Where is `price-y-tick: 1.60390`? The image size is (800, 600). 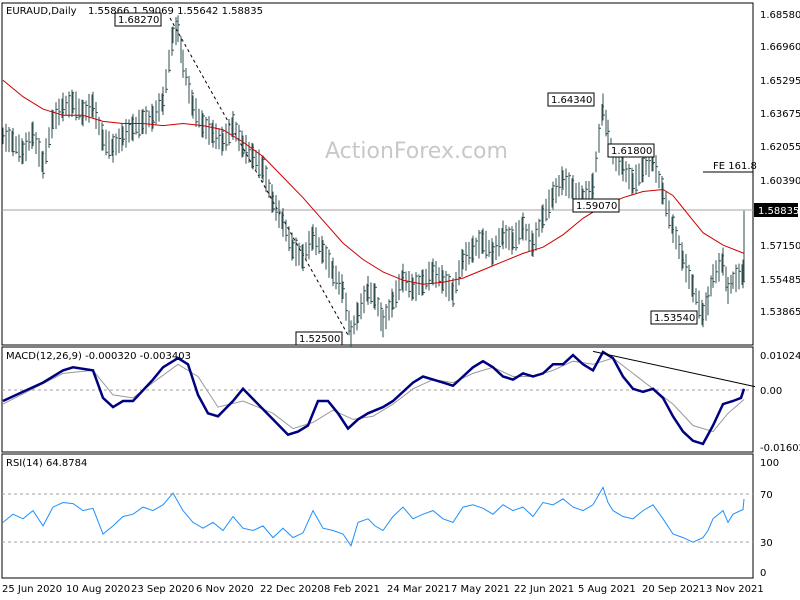 price-y-tick: 1.60390 is located at coordinates (780, 181).